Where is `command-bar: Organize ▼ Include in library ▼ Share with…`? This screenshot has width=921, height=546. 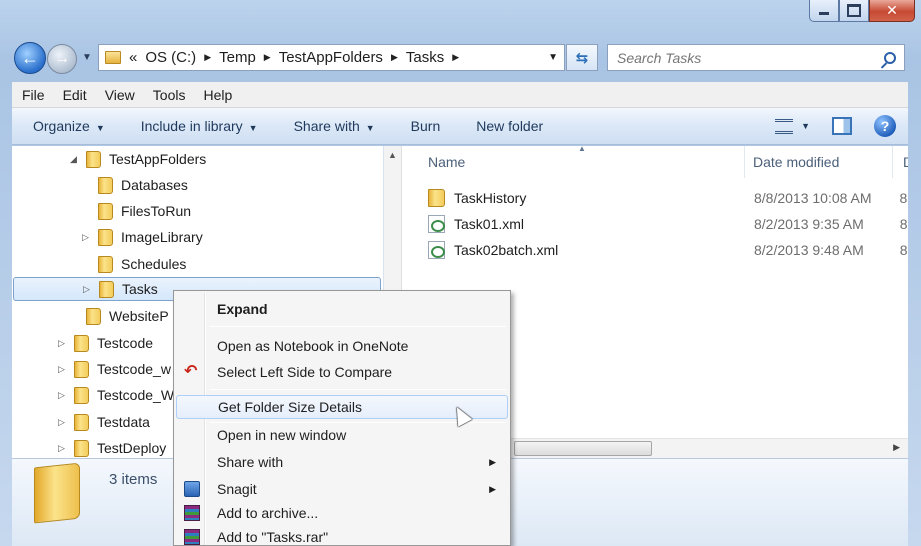
command-bar: Organize ▼ Include in library ▼ Share with… is located at coordinates (460, 126).